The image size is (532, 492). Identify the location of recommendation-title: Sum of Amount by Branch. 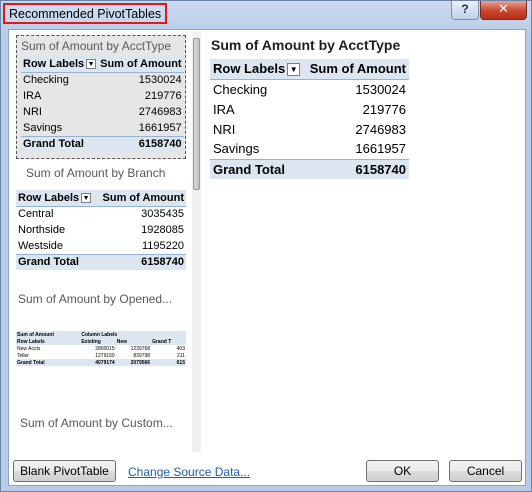
(96, 173).